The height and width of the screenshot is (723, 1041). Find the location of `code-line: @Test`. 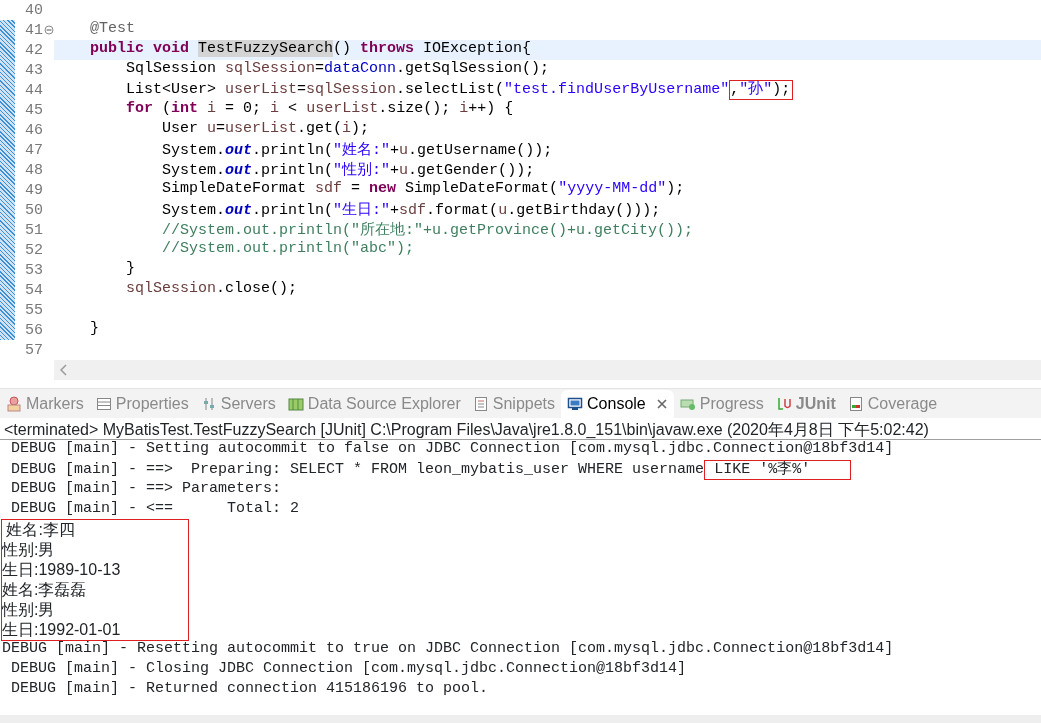

code-line: @Test is located at coordinates (112, 29).